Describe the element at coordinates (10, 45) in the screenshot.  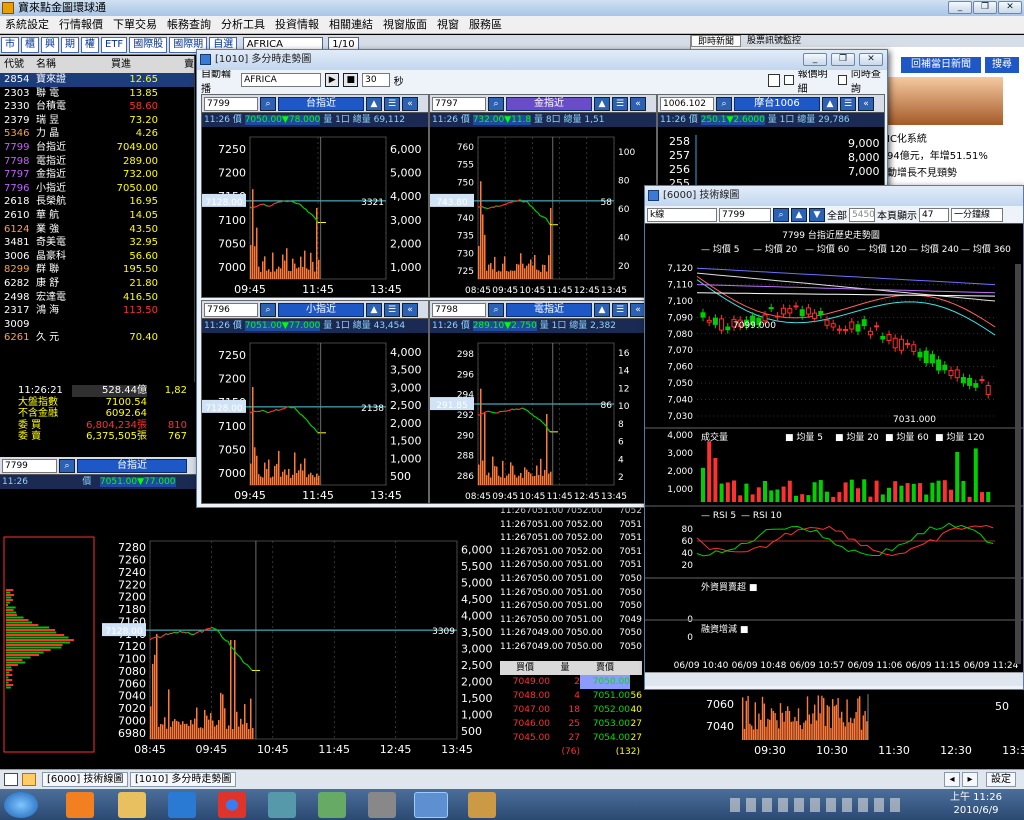
I see `tab-market: 市` at that location.